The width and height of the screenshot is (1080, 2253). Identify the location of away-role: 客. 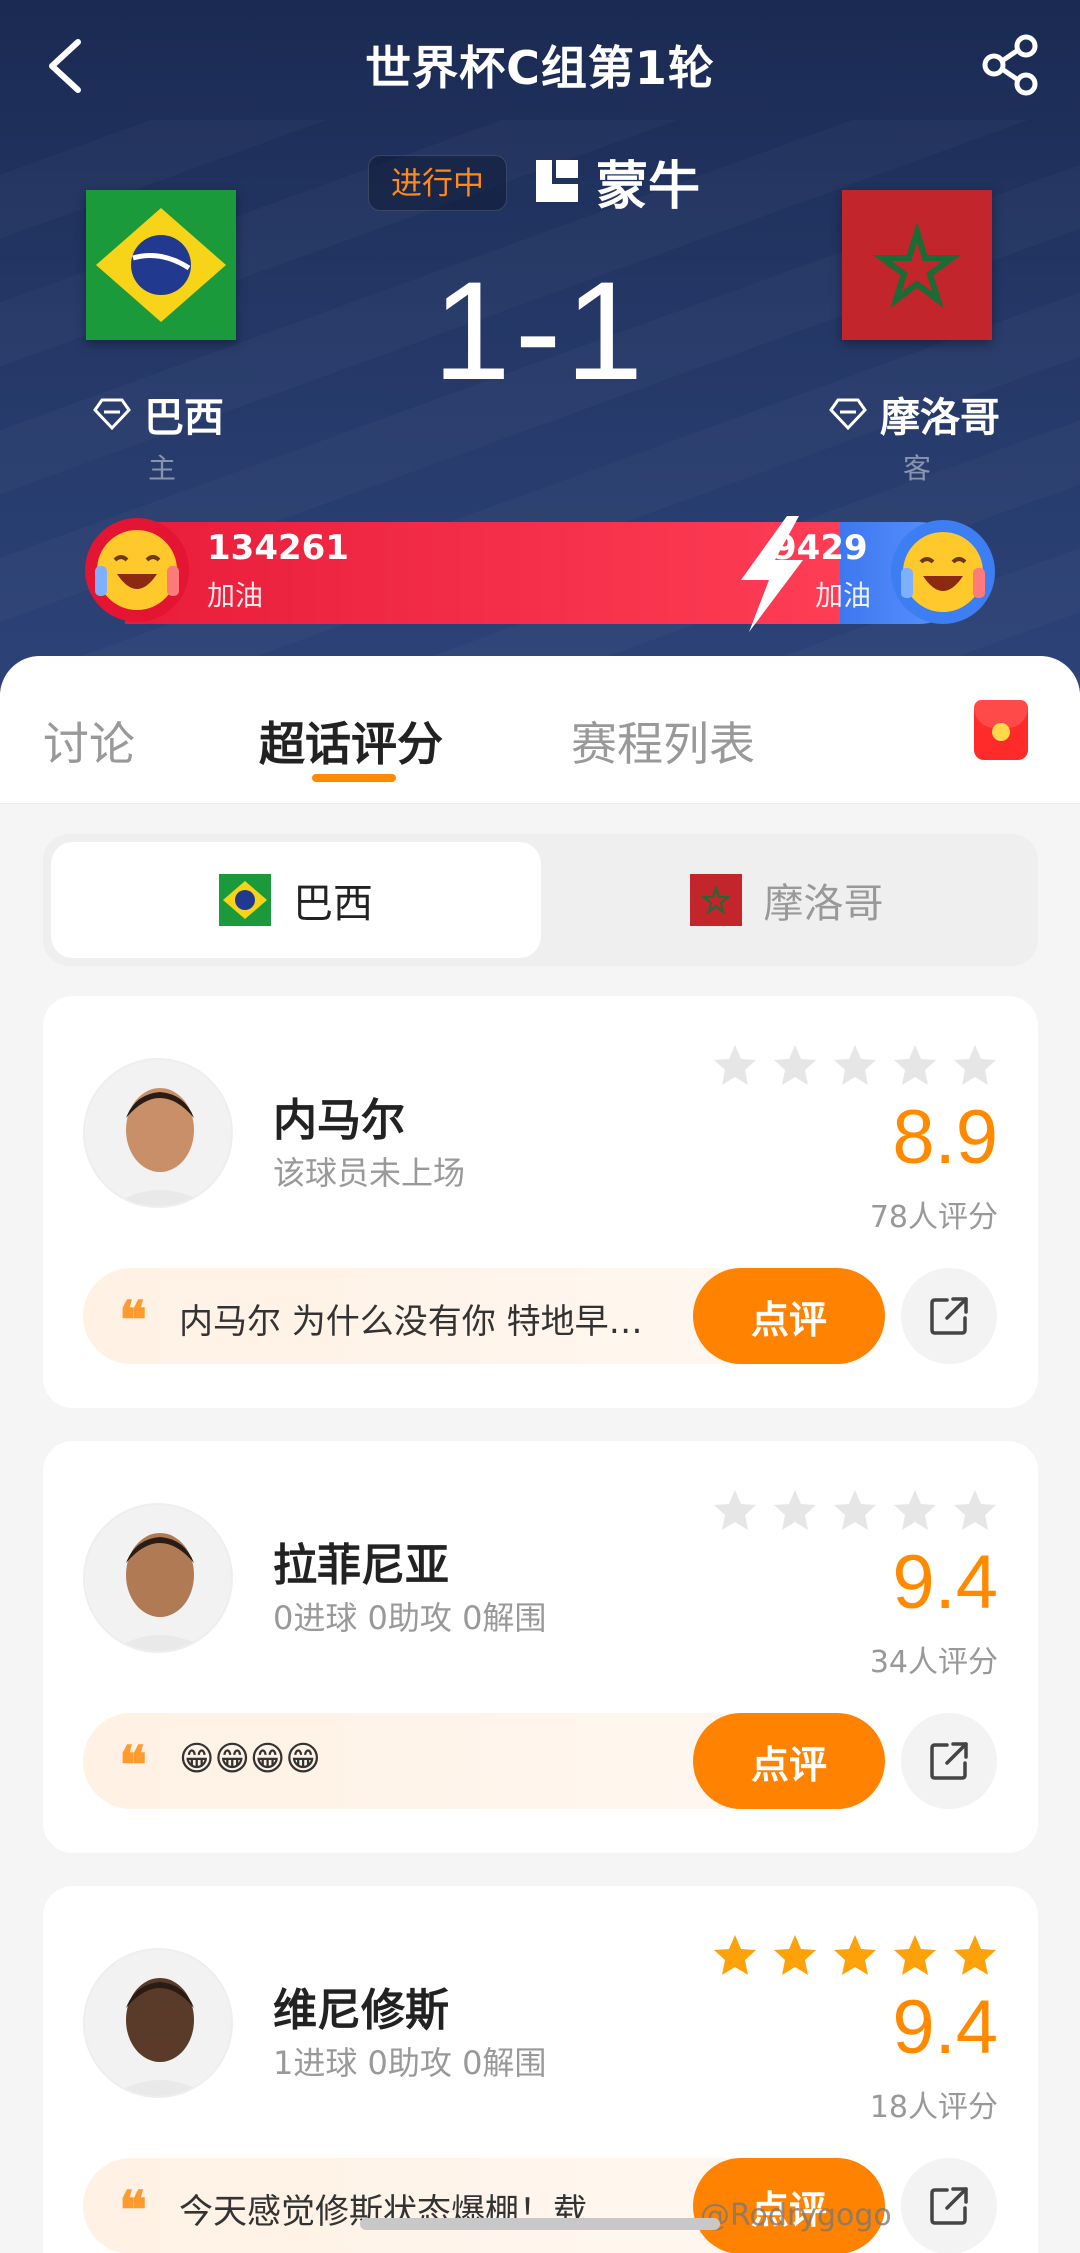
(917, 468).